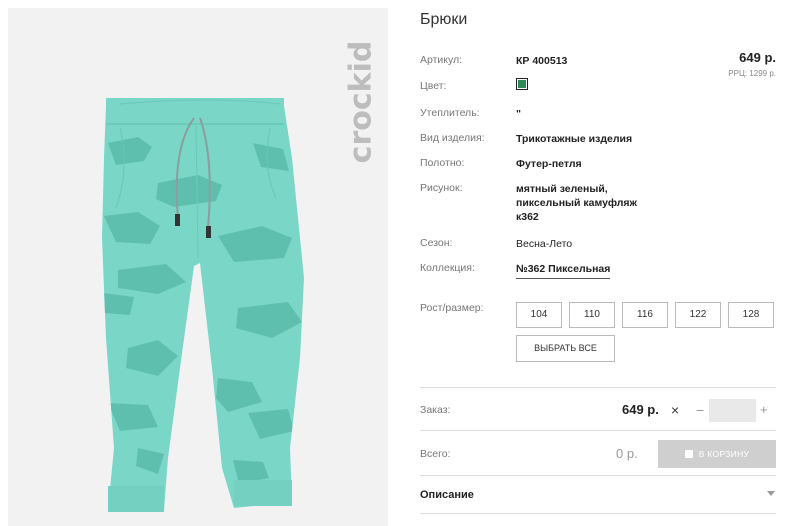  What do you see at coordinates (452, 138) in the screenshot?
I see `type-label: Вид изделия:` at bounding box center [452, 138].